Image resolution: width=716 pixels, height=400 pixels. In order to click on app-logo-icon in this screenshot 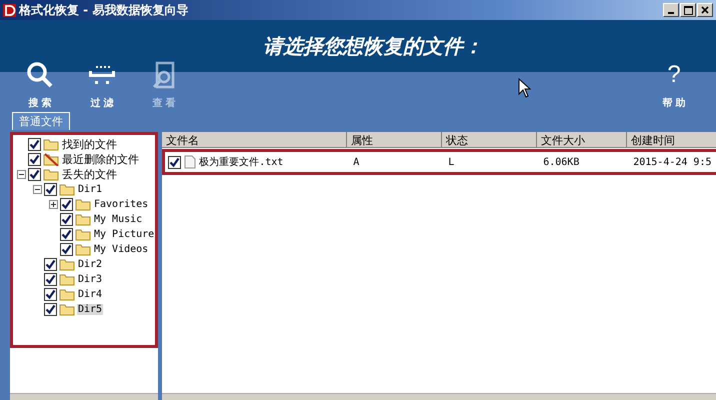, I will do `click(9, 10)`.